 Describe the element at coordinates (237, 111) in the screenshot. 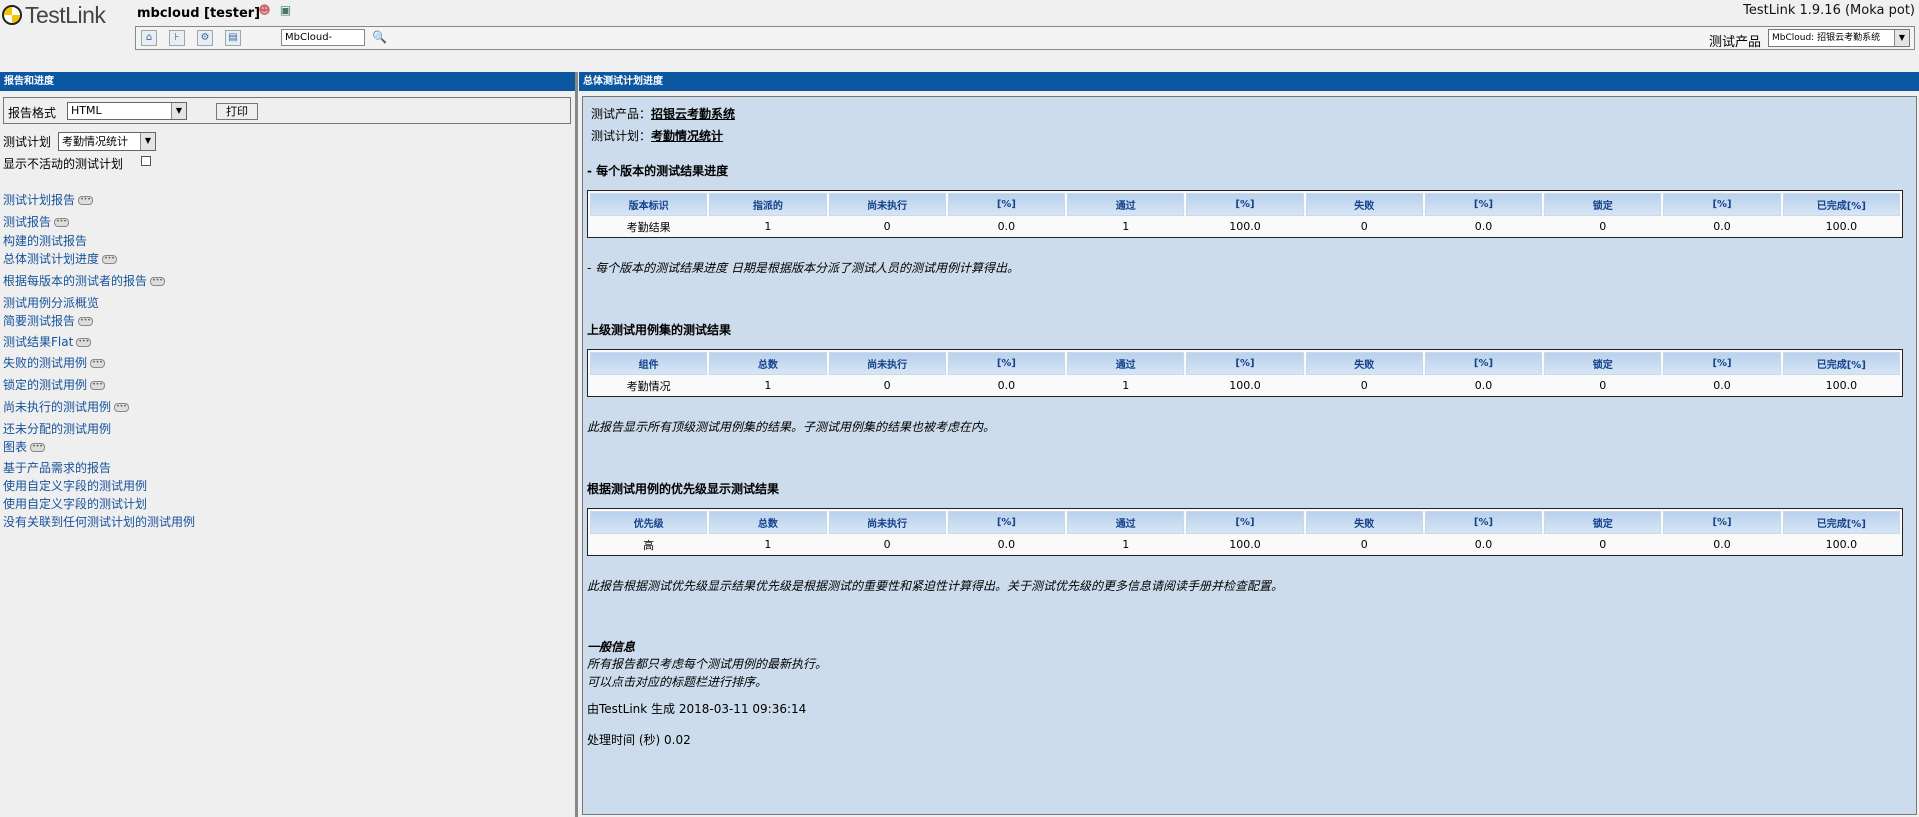

I see `print-button: 打印` at that location.